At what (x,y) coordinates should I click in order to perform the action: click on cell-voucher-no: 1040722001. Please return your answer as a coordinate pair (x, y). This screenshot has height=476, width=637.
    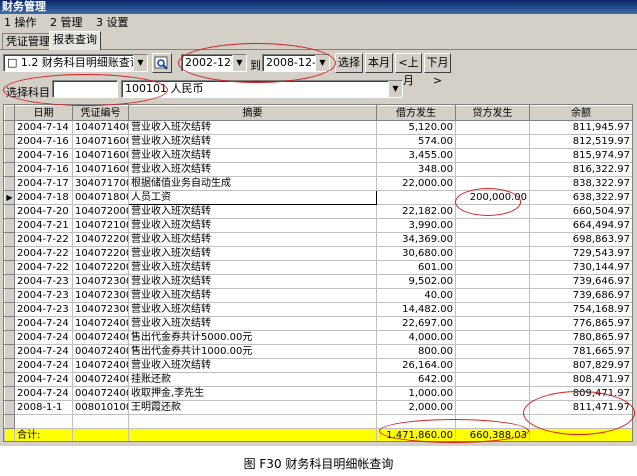
    Looking at the image, I should click on (100, 253).